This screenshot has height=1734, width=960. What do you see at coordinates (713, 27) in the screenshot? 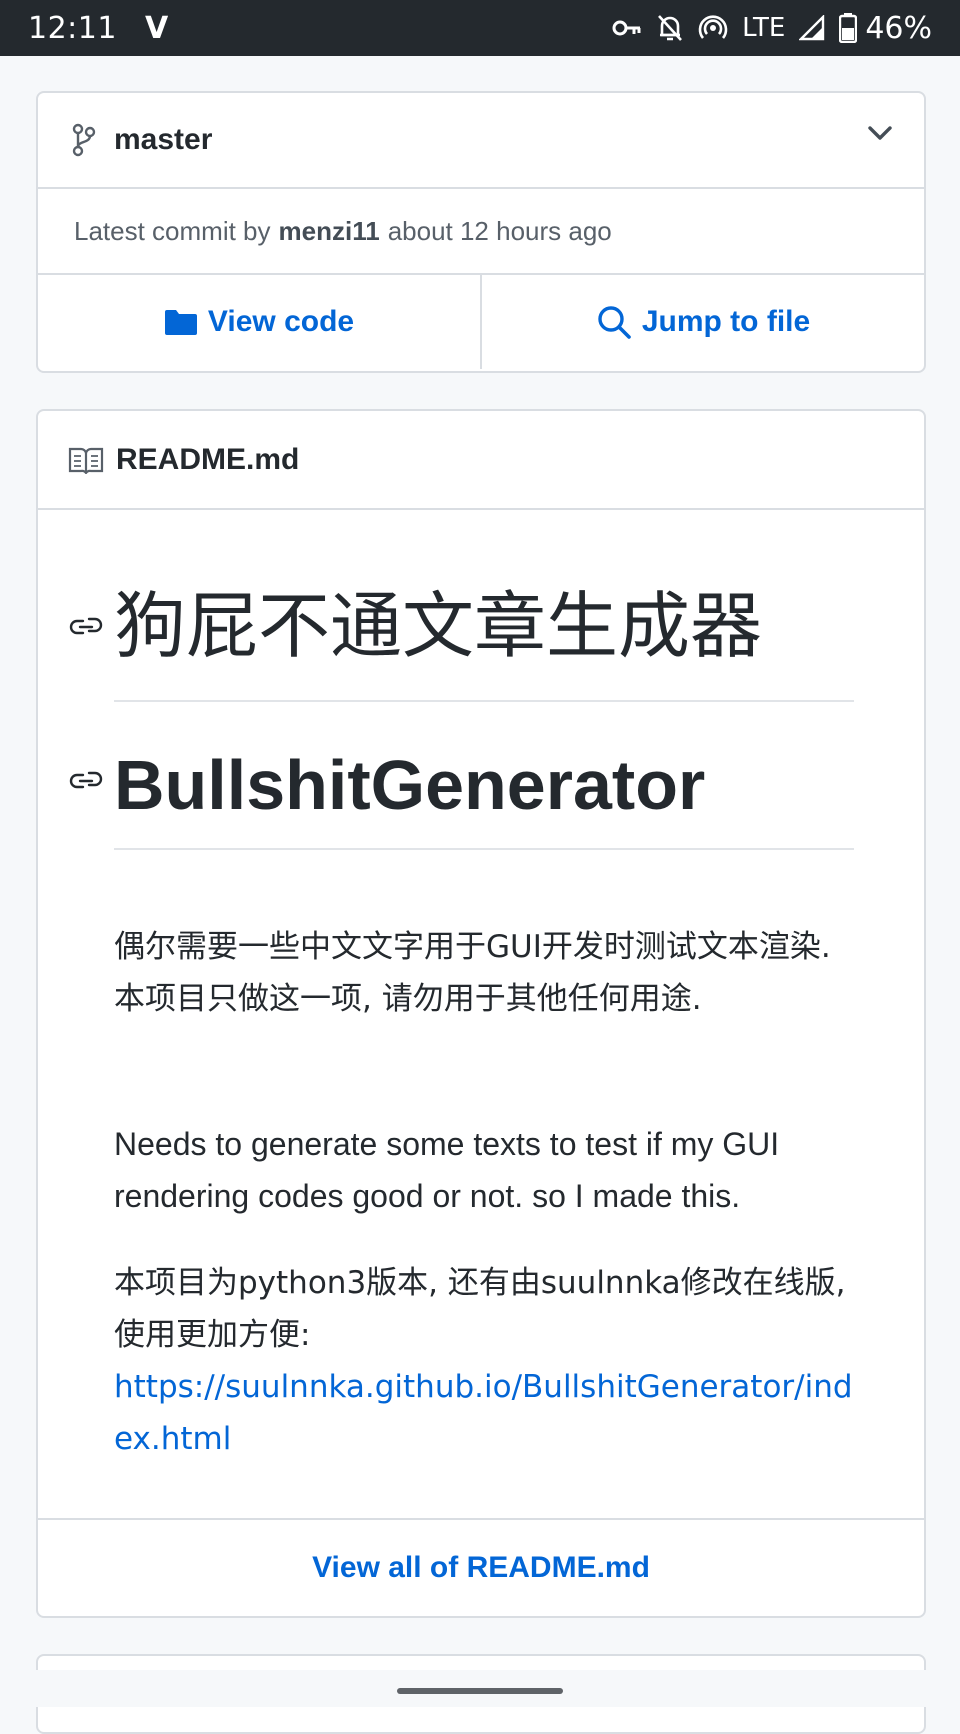
I see `hotspot-icon` at bounding box center [713, 27].